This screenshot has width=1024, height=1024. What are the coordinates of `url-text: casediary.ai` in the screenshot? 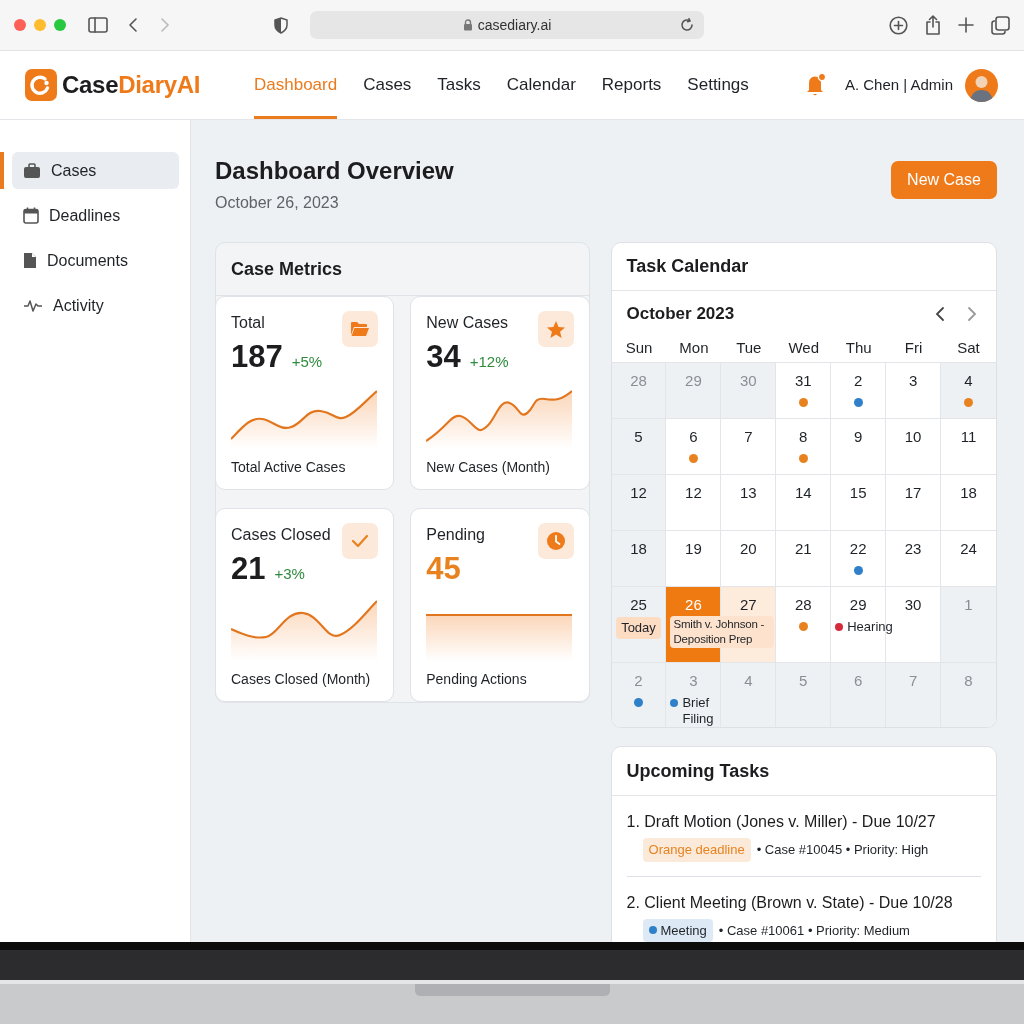 It's located at (514, 25).